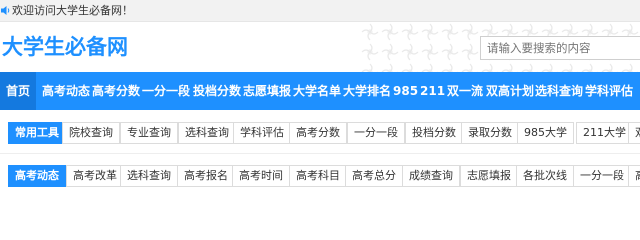  What do you see at coordinates (149, 176) in the screenshot?
I see `news-subject-selection: 选科查询` at bounding box center [149, 176].